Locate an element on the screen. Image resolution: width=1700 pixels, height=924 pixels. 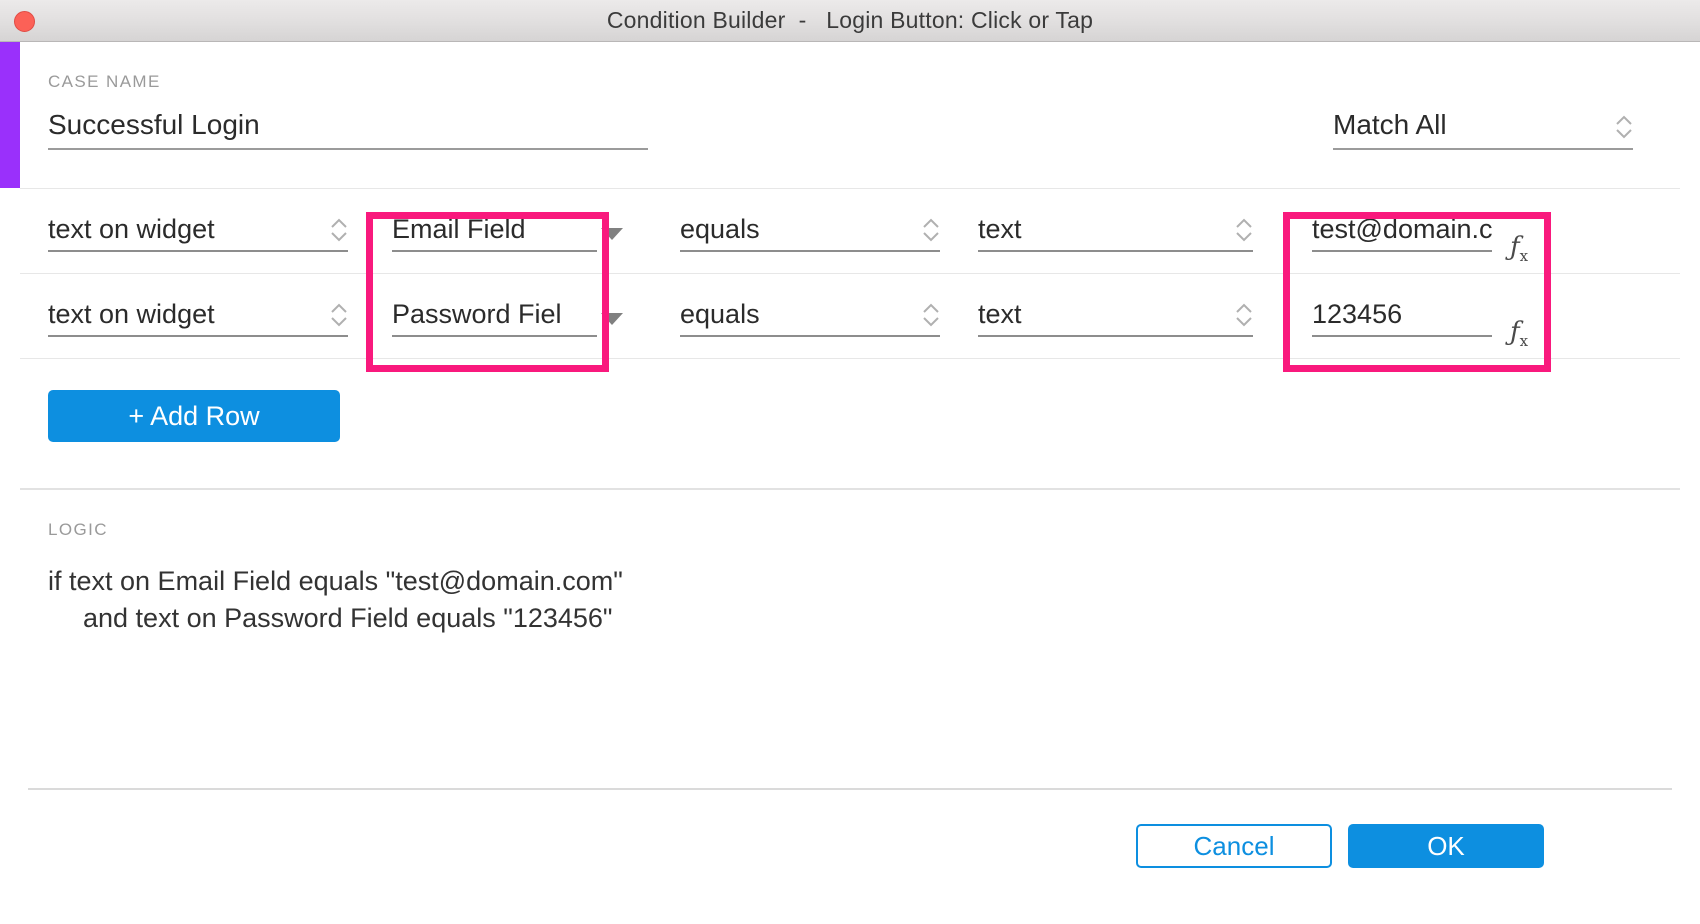
condition-value-text: test@domain.c is located at coordinates (1402, 229).